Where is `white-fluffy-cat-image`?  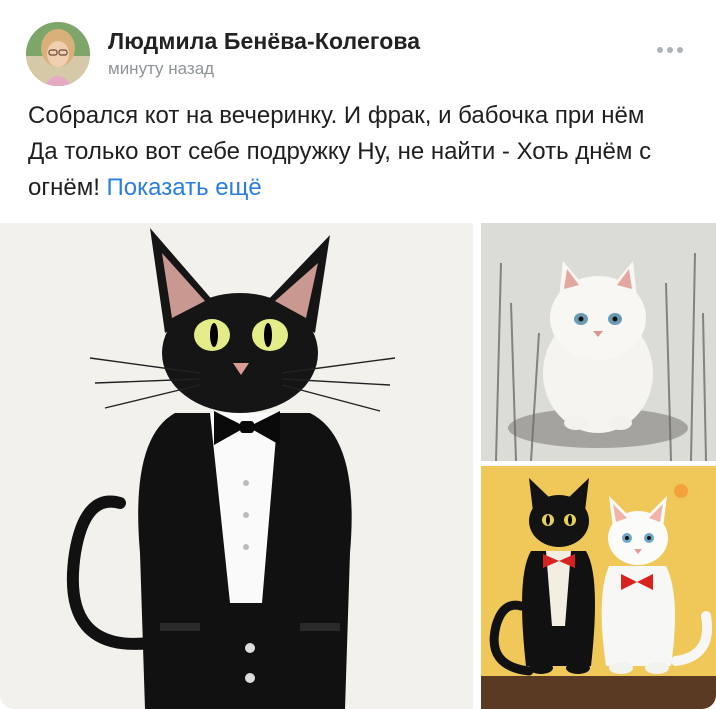
white-fluffy-cat-image is located at coordinates (598, 342).